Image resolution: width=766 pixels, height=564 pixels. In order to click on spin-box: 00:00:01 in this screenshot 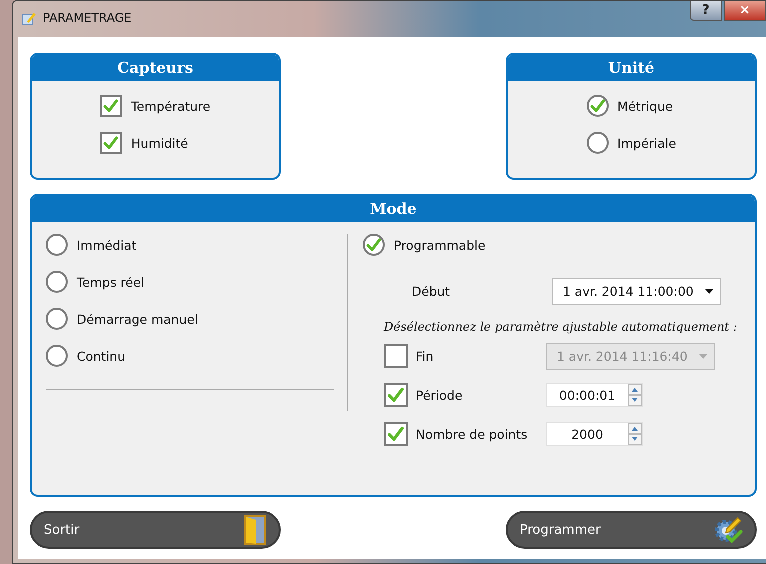, I will do `click(594, 395)`.